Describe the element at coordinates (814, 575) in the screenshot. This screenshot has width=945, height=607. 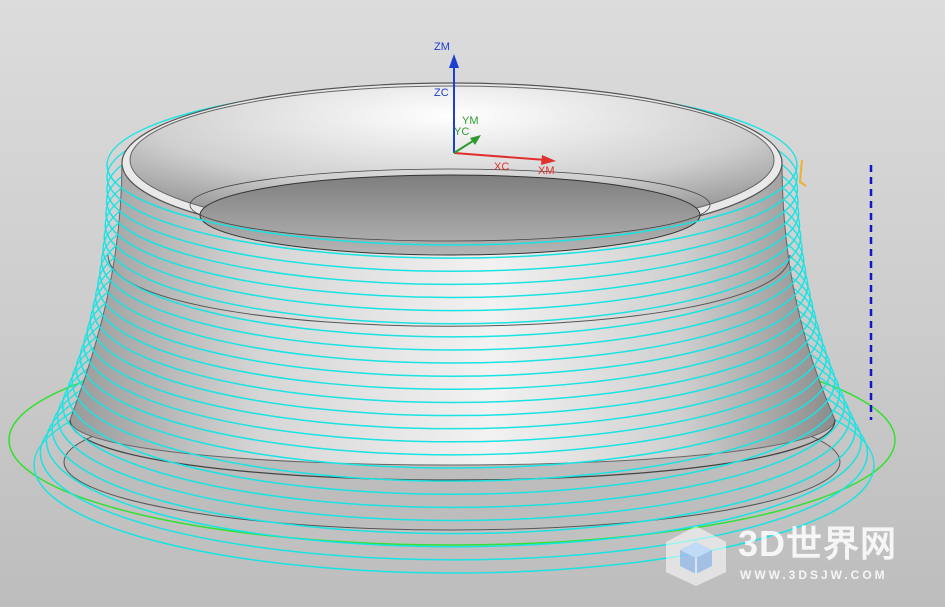
I see `watermark-url: WWW.3DSJW.COM` at that location.